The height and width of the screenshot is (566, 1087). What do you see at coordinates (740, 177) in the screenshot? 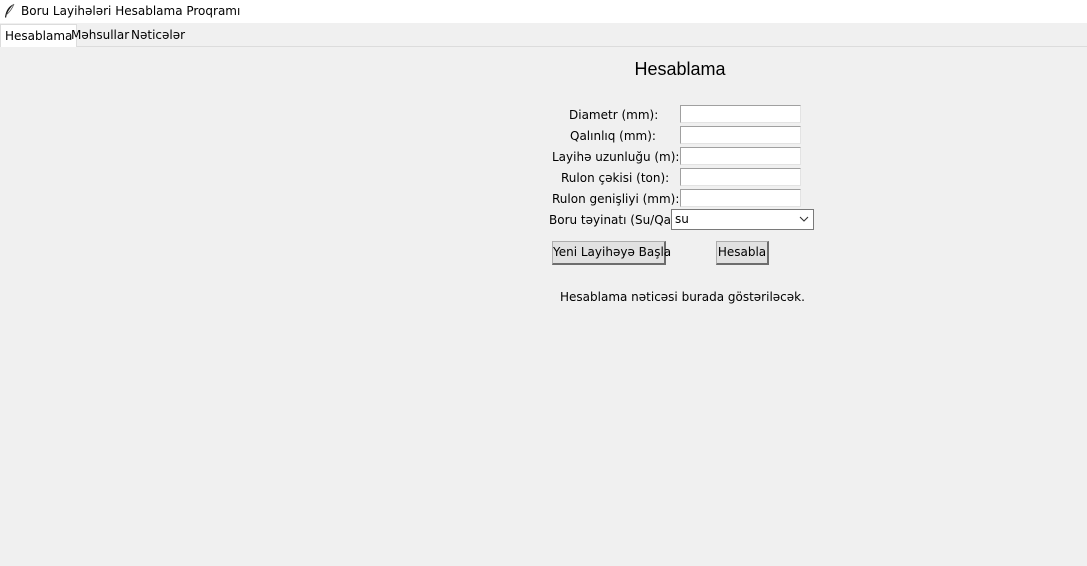
I see `coil-weight-input` at bounding box center [740, 177].